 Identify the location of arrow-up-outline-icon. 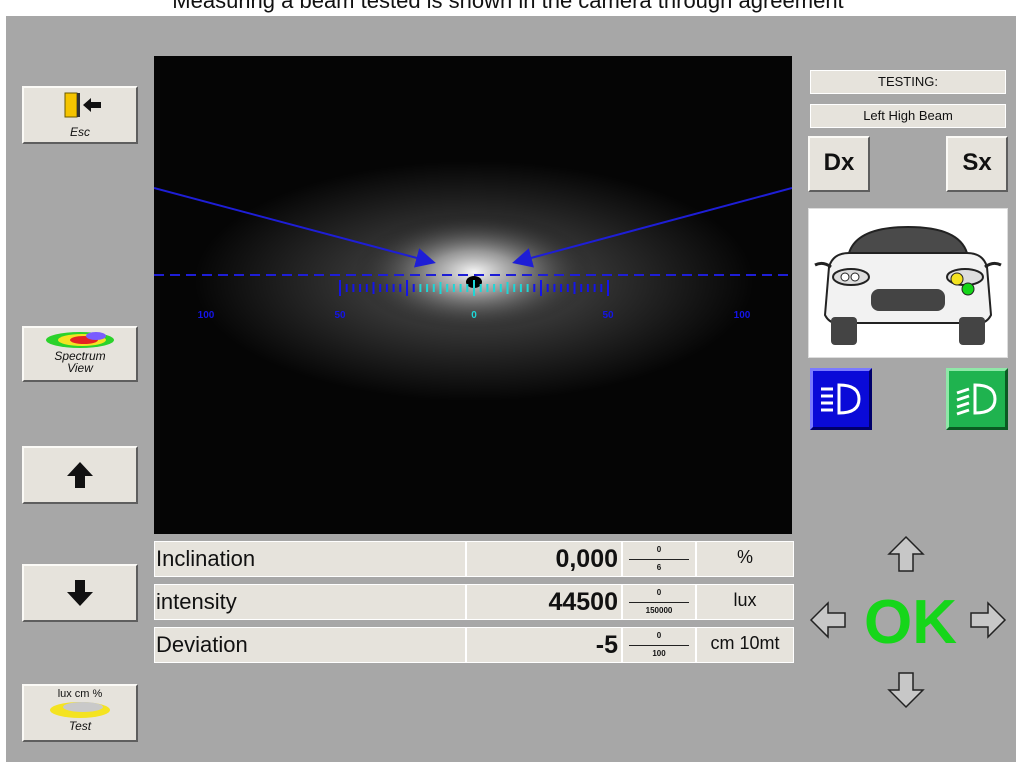
(906, 556).